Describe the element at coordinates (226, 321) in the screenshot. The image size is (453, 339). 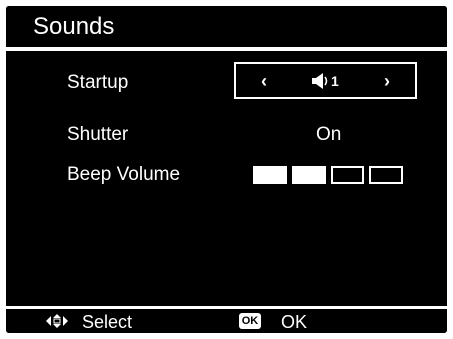
I see `footer-bar: Select OK OK` at that location.